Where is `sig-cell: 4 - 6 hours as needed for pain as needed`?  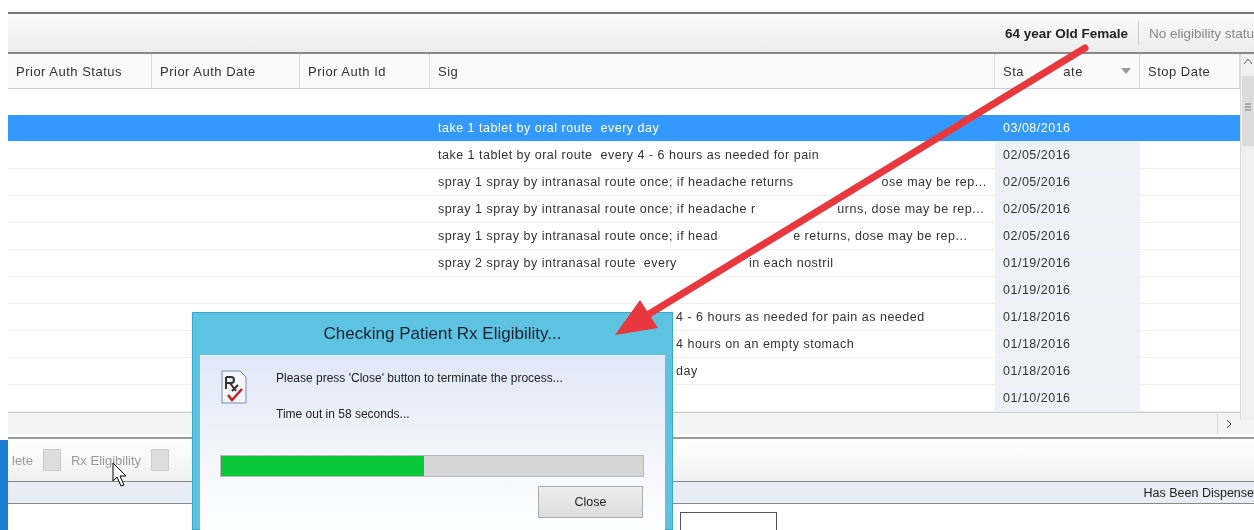
sig-cell: 4 - 6 hours as needed for pain as needed is located at coordinates (800, 317).